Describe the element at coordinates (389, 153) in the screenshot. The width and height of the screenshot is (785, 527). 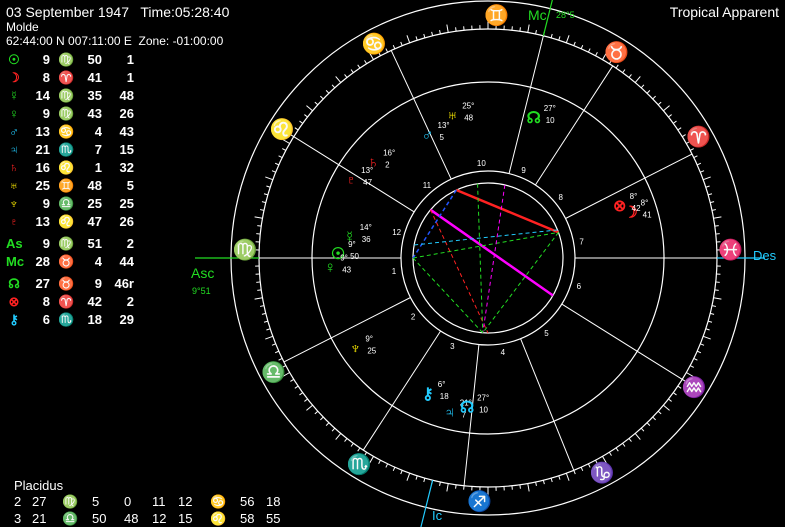
I see `placement-degree: 16°` at that location.